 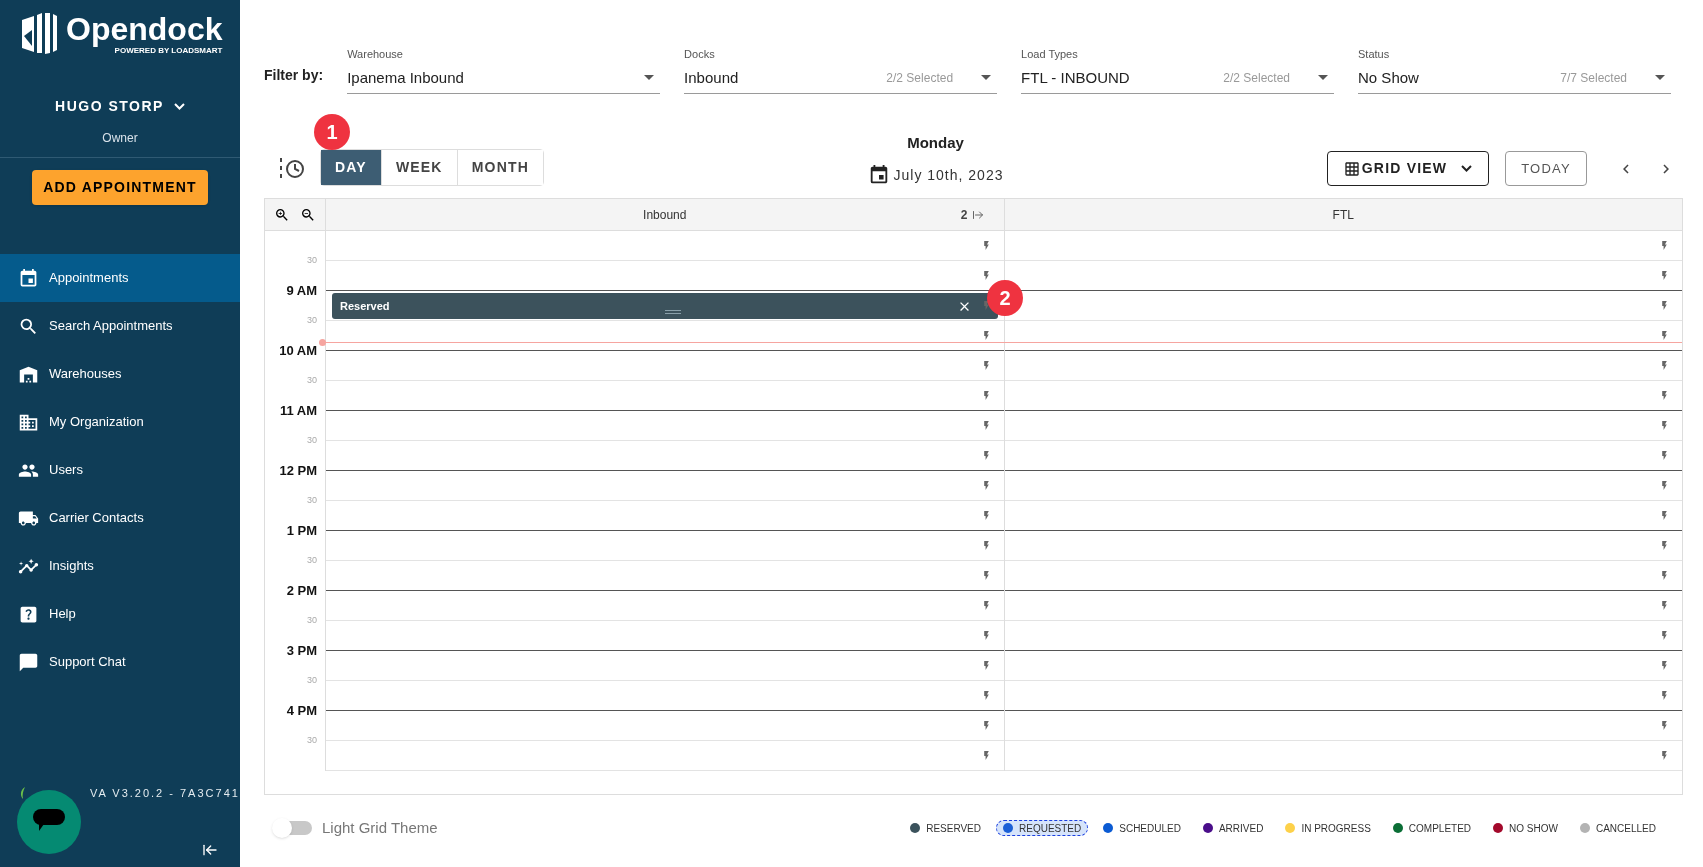 I want to click on legend-item: CANCELLED, so click(x=1617, y=828).